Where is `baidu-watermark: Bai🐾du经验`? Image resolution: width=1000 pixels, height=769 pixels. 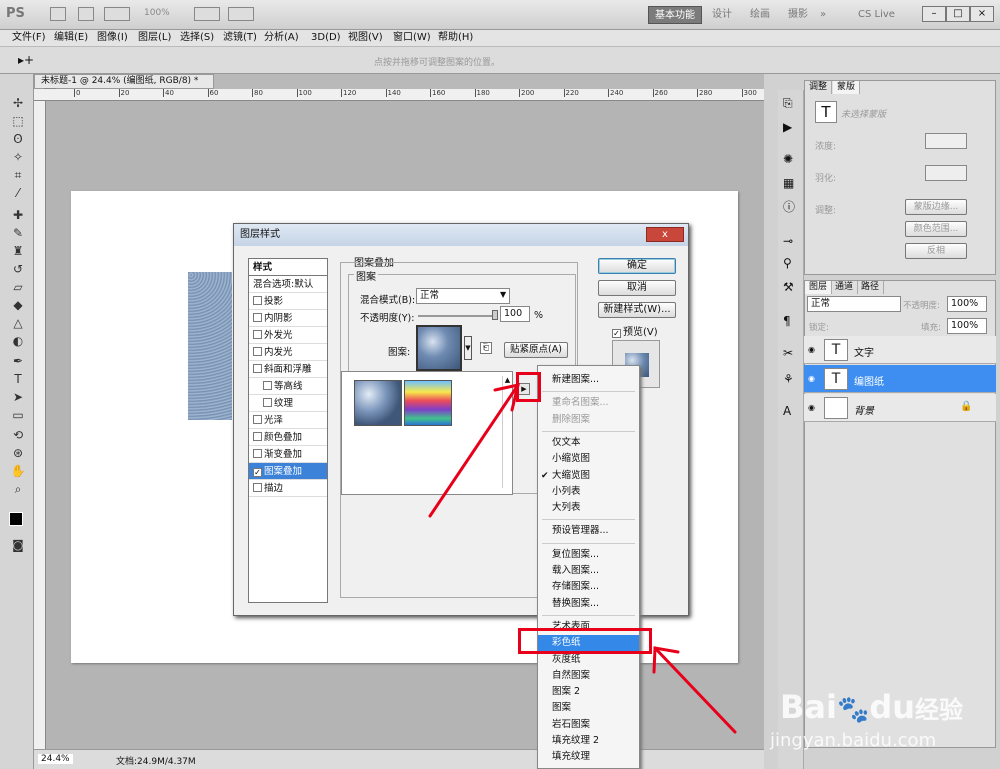
baidu-watermark: Bai🐾du经验 is located at coordinates (872, 707).